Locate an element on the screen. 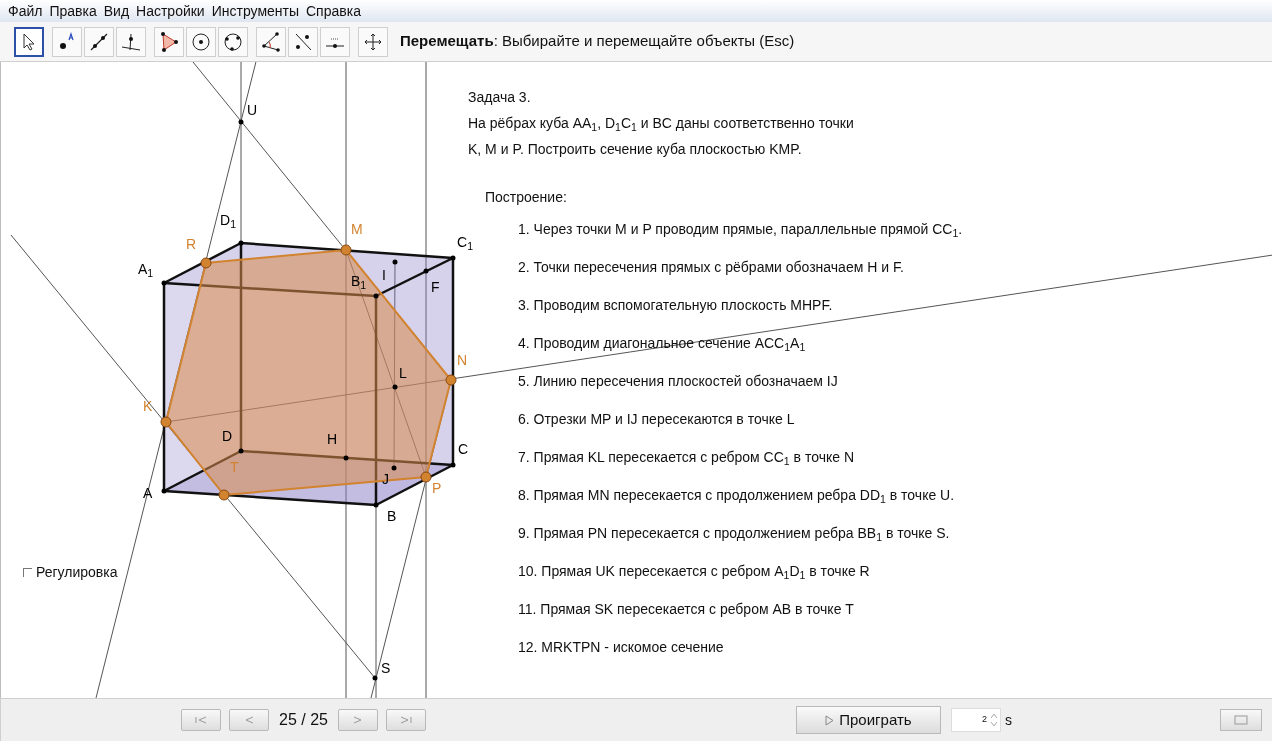 The height and width of the screenshot is (741, 1272). menu-item: Файл is located at coordinates (25, 11).